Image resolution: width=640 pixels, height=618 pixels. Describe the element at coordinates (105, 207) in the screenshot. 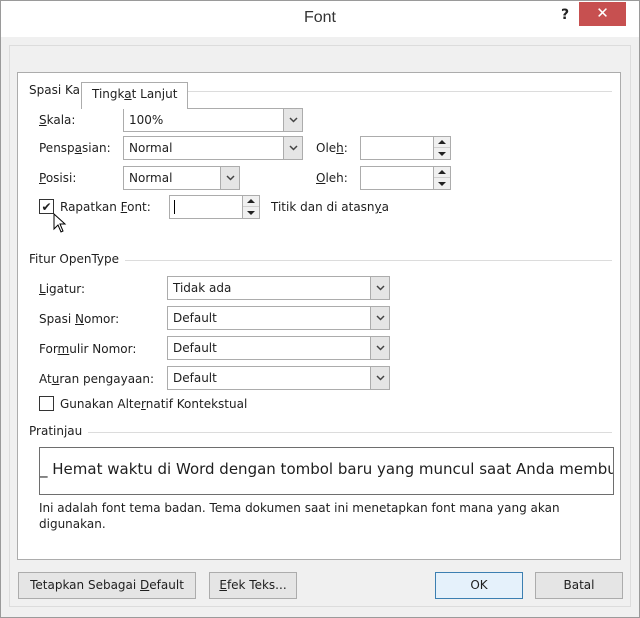

I see `kerning-label: Rapatkan Font:` at that location.